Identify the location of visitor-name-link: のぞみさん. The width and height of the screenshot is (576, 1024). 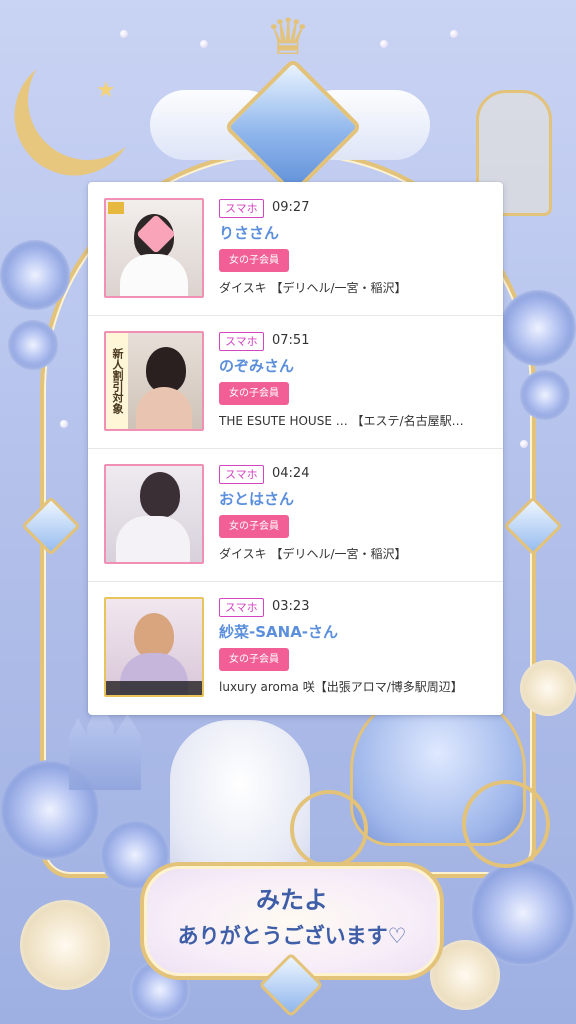
(256, 365).